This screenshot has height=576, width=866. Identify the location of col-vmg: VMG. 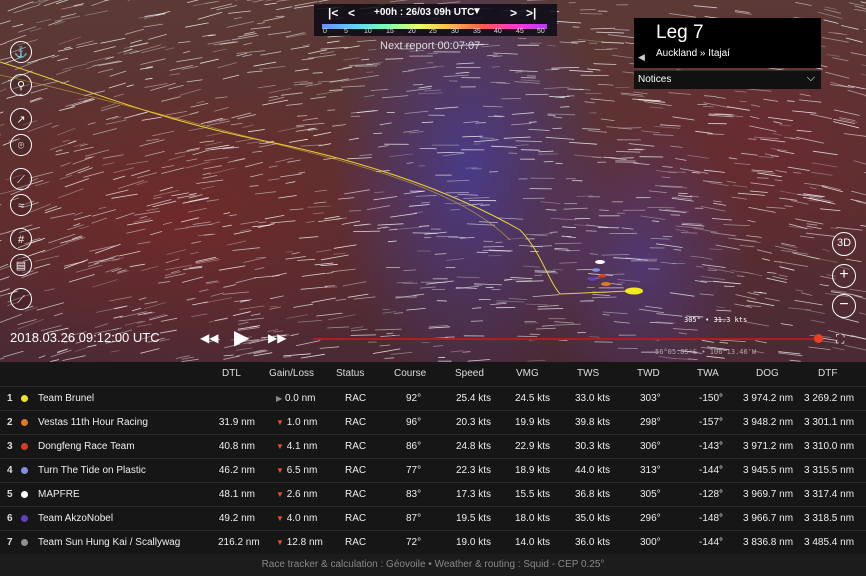
(527, 374).